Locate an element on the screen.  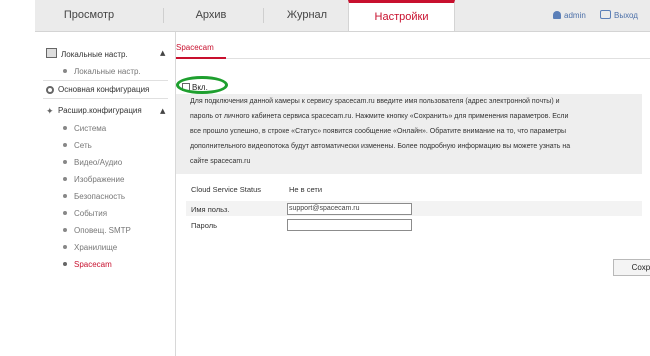
gear-icon is located at coordinates (50, 90).